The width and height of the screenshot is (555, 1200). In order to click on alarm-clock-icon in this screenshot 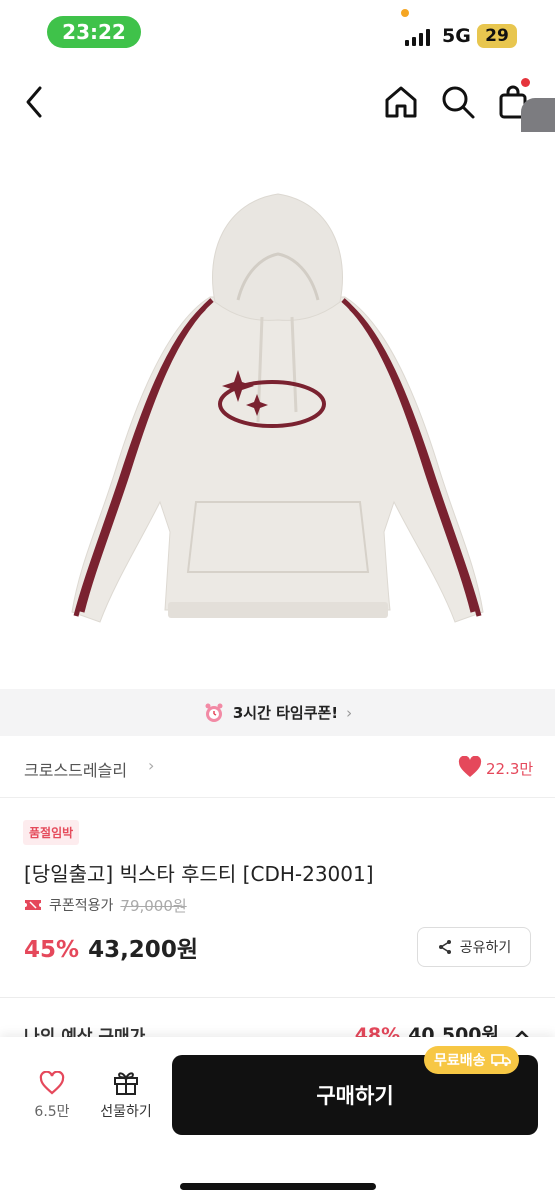, I will do `click(214, 712)`.